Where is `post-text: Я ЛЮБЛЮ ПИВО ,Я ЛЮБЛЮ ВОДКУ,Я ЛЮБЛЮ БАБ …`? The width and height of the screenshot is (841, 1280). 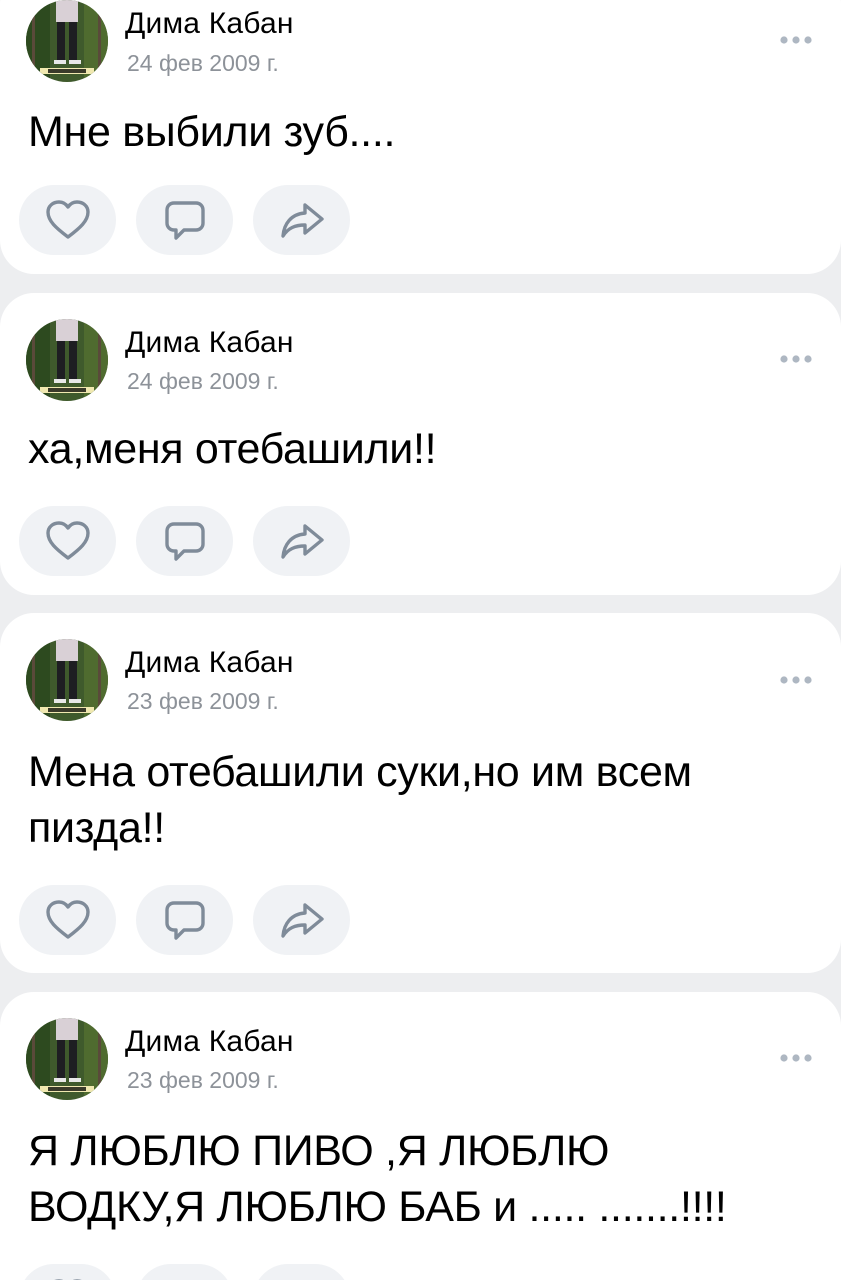 post-text: Я ЛЮБЛЮ ПИВО ,Я ЛЮБЛЮ ВОДКУ,Я ЛЮБЛЮ БАБ … is located at coordinates (377, 1179).